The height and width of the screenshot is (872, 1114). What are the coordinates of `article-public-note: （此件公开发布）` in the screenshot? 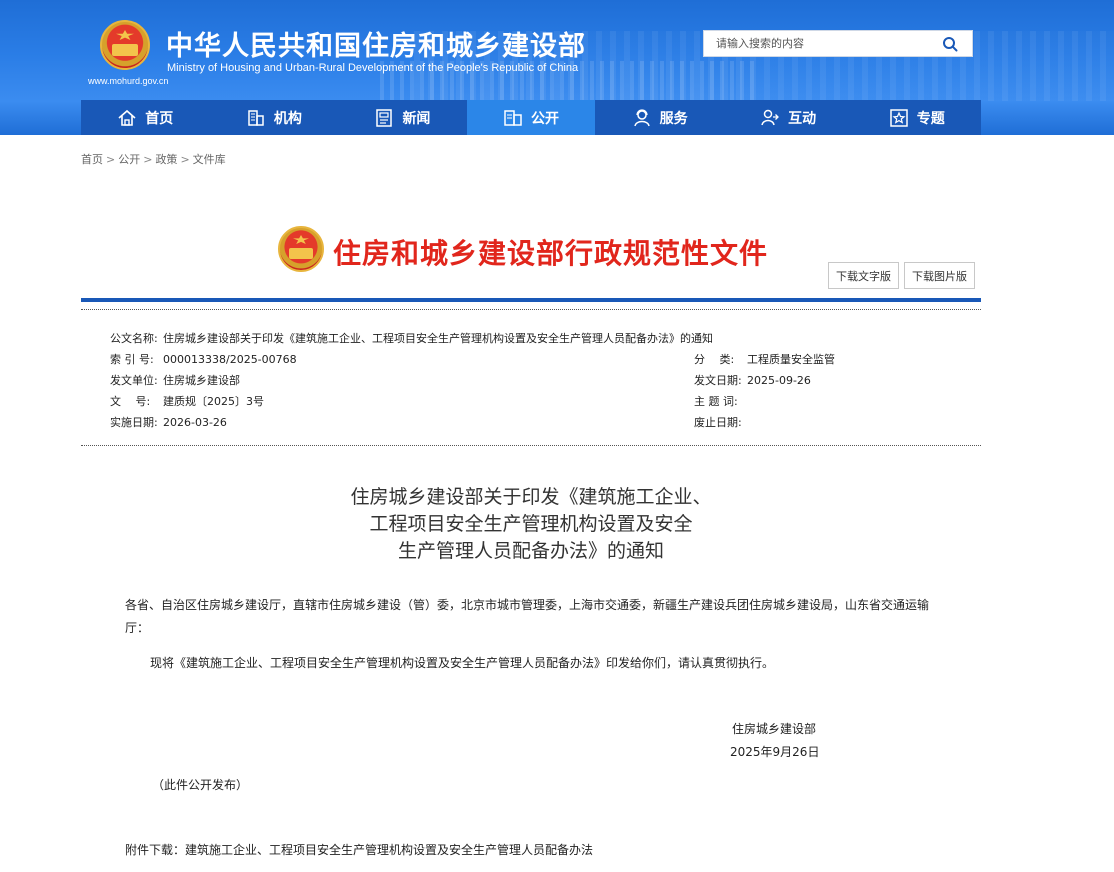 It's located at (200, 785).